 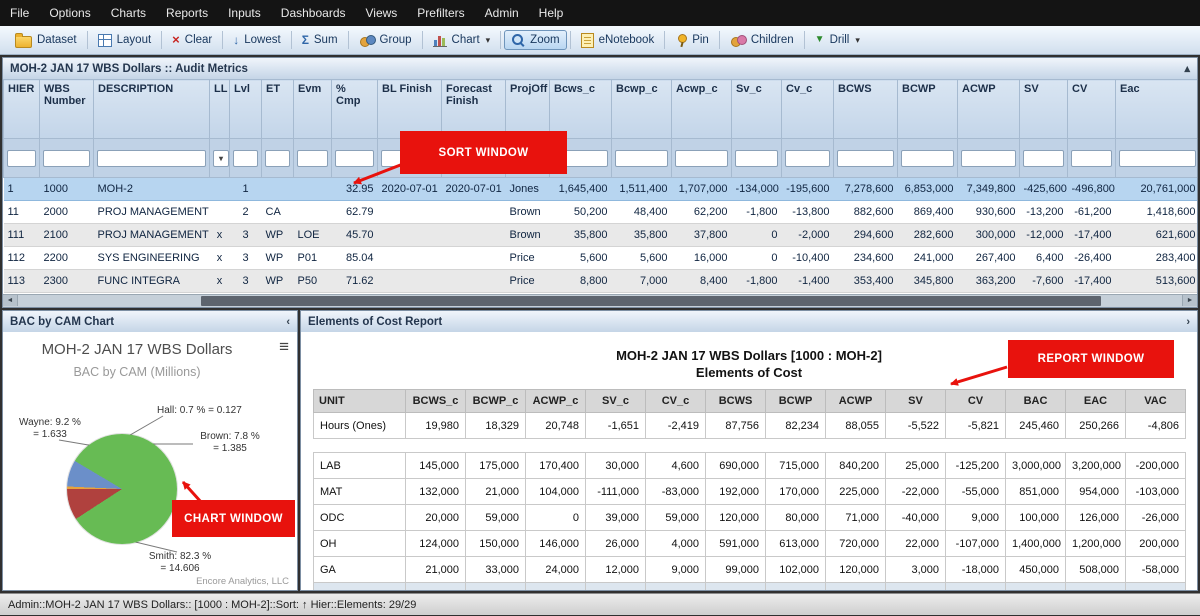 What do you see at coordinates (66, 189) in the screenshot?
I see `grid-cell: 1000` at bounding box center [66, 189].